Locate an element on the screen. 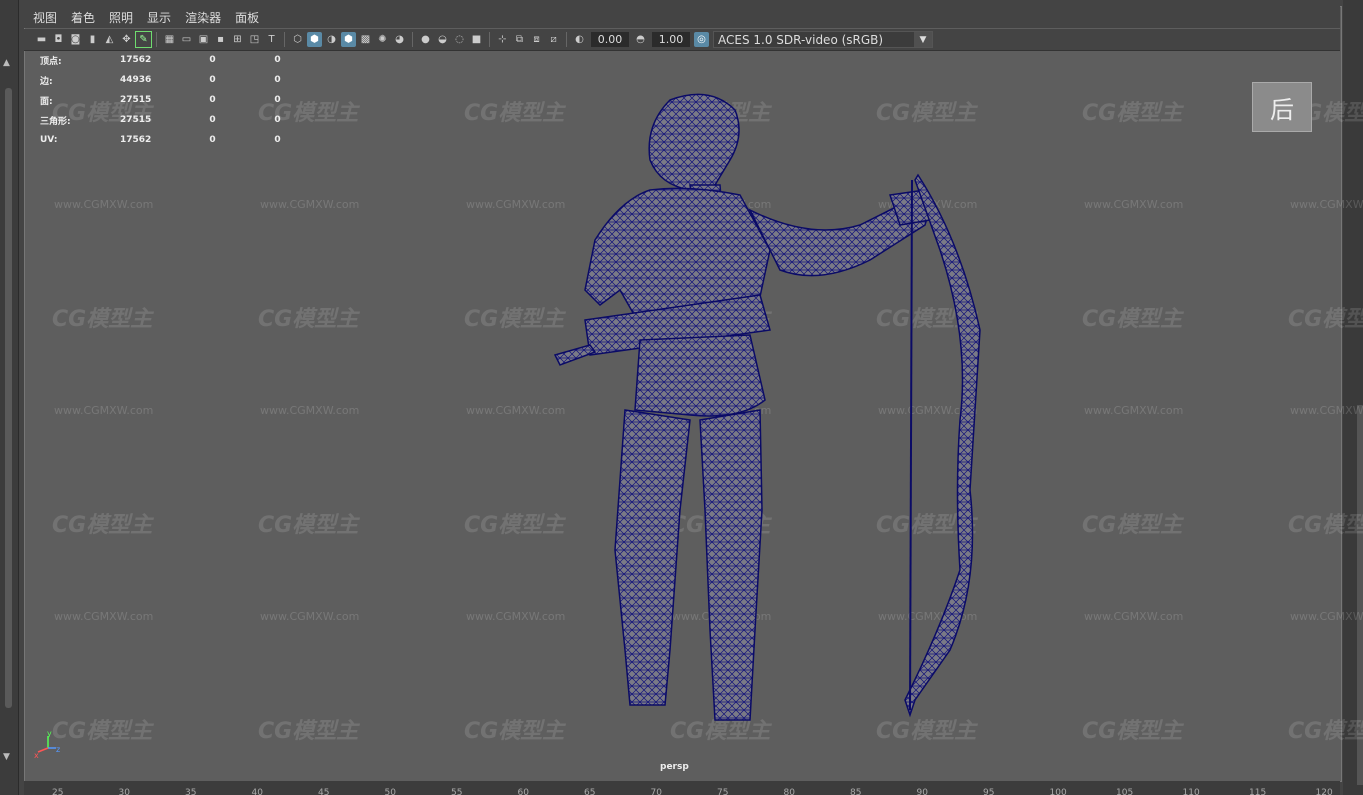  pan-zoom-icon: ✥ is located at coordinates (126, 39).